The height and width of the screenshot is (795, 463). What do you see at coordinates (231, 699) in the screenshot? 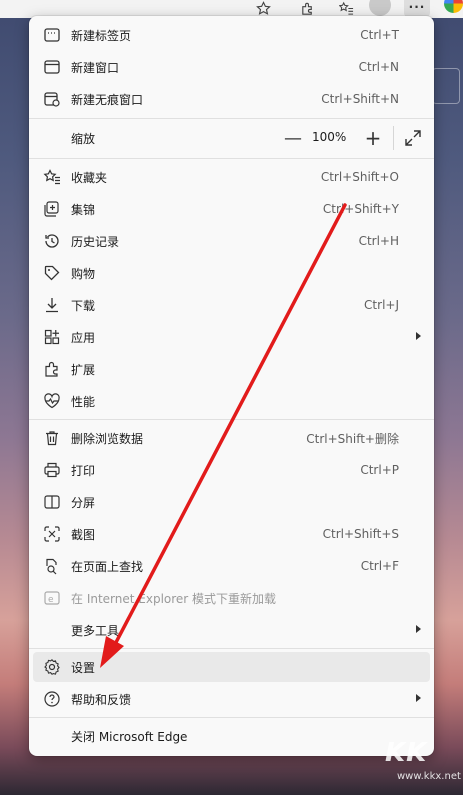
I see `menu-item-help-and-feedback: 帮助和反馈` at bounding box center [231, 699].